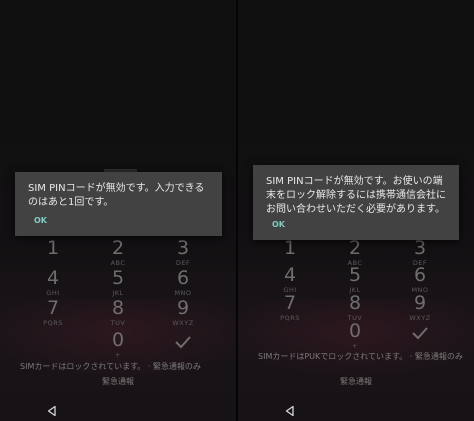 This screenshot has height=421, width=474. I want to click on key-letters: MNO, so click(183, 293).